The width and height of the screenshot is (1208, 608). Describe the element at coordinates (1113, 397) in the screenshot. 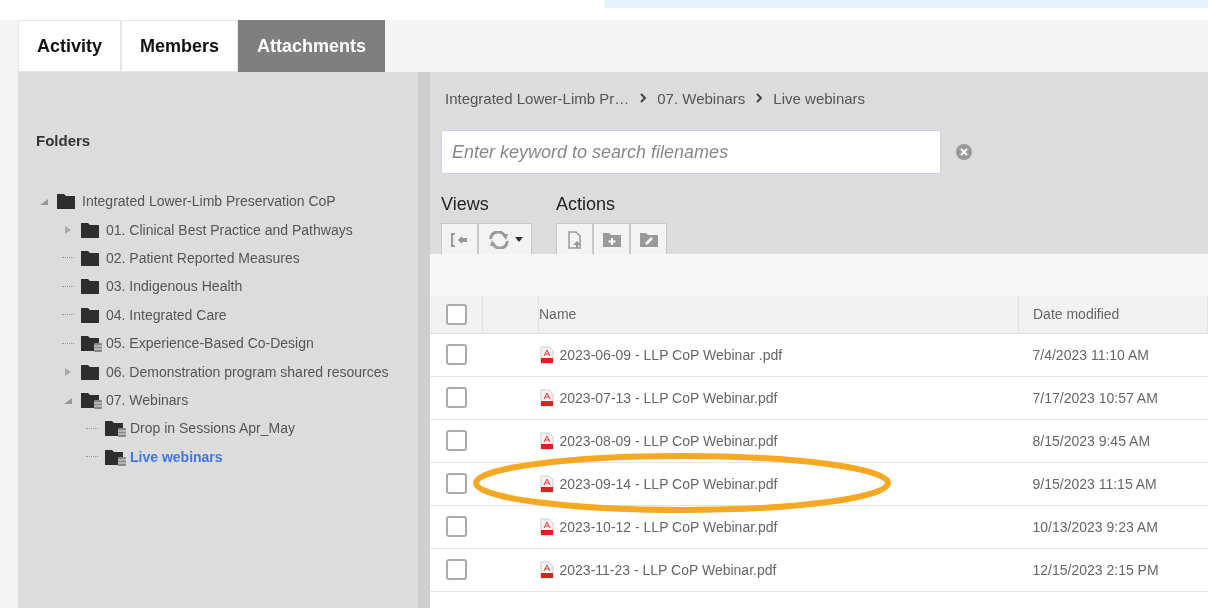

I see `date-cell: 7/17/2023 10:57 AM` at that location.